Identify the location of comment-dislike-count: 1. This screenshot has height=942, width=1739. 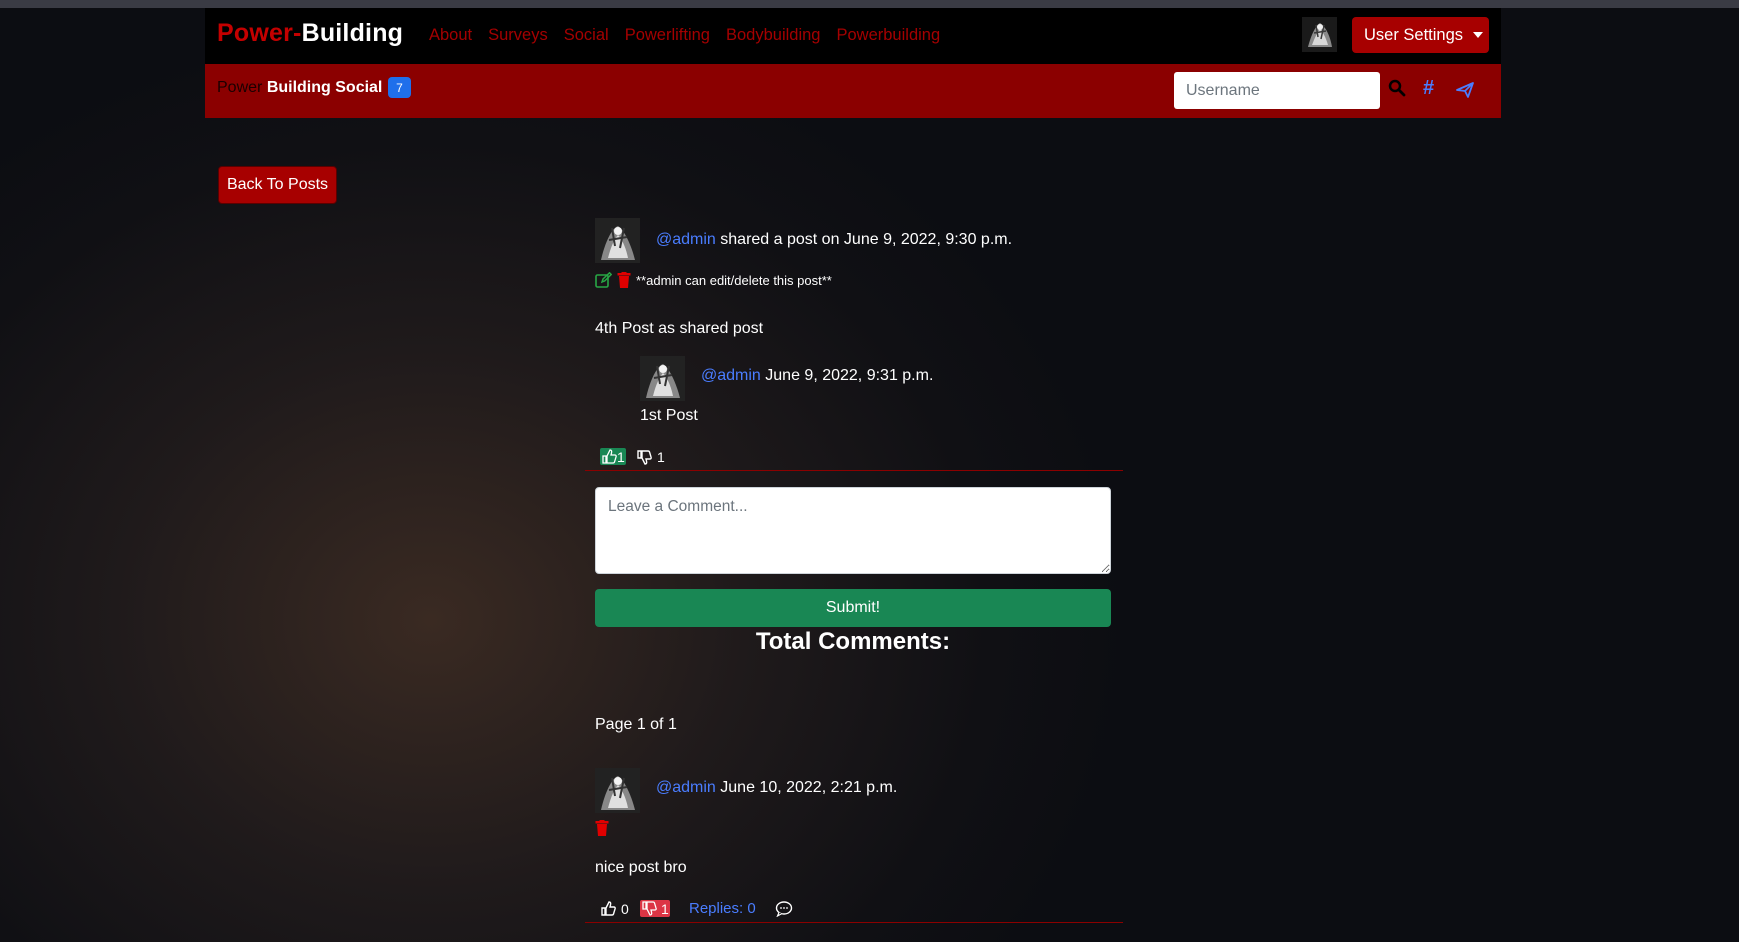
(665, 909).